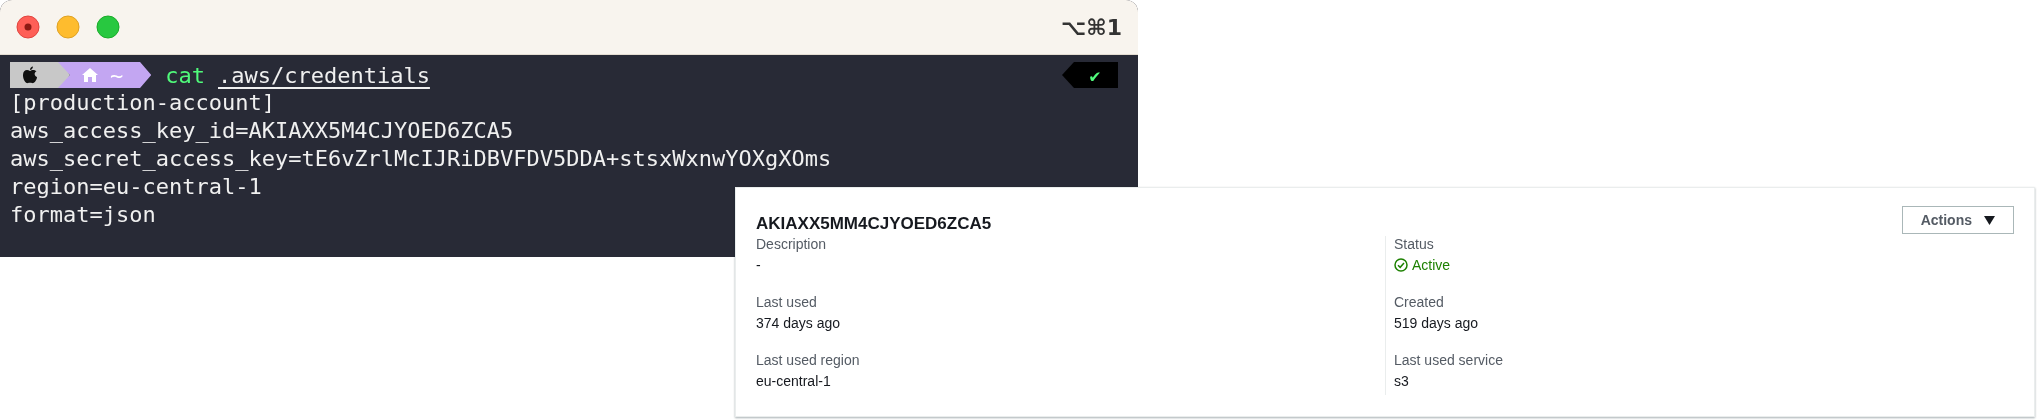  I want to click on shortcut-label: ⌥⌘1, so click(1091, 27).